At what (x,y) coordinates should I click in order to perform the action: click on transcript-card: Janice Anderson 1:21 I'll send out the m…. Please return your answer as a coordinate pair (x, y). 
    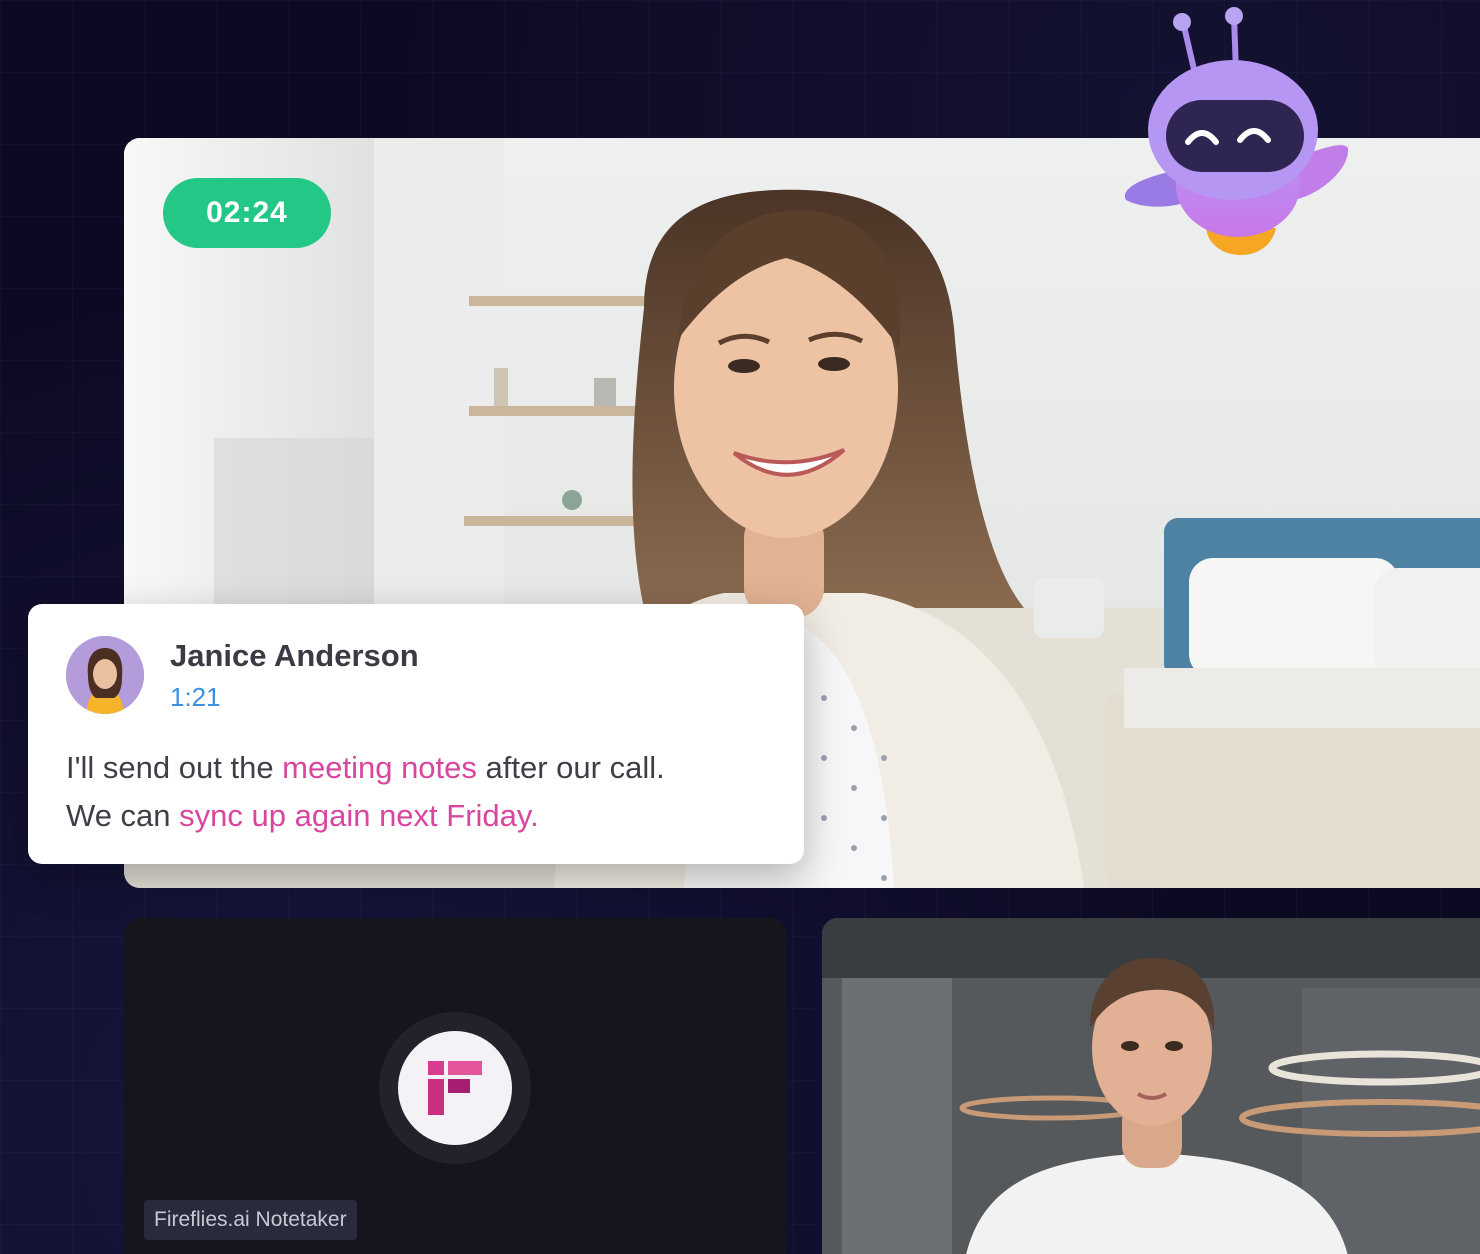
    Looking at the image, I should click on (416, 734).